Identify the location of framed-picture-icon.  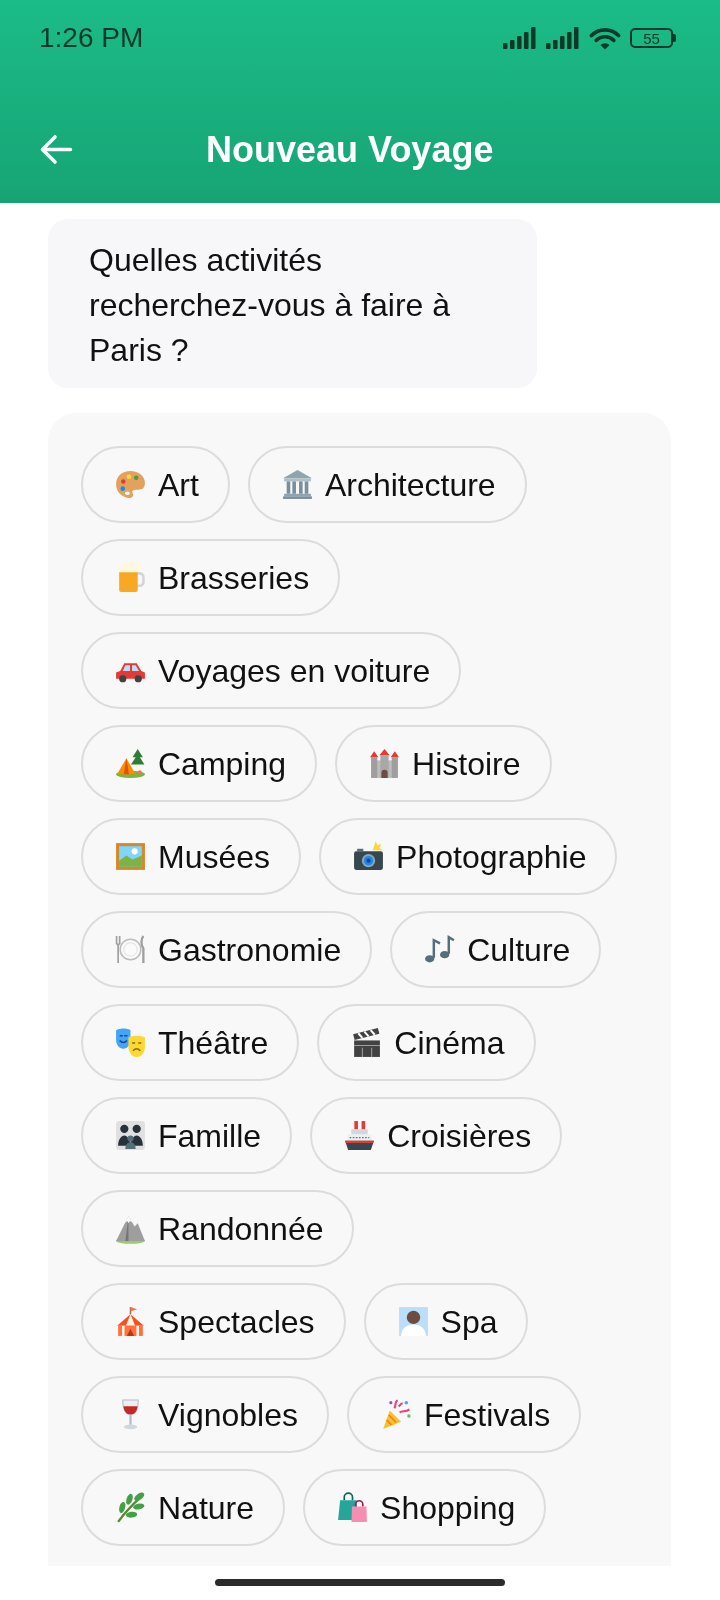
(130, 856).